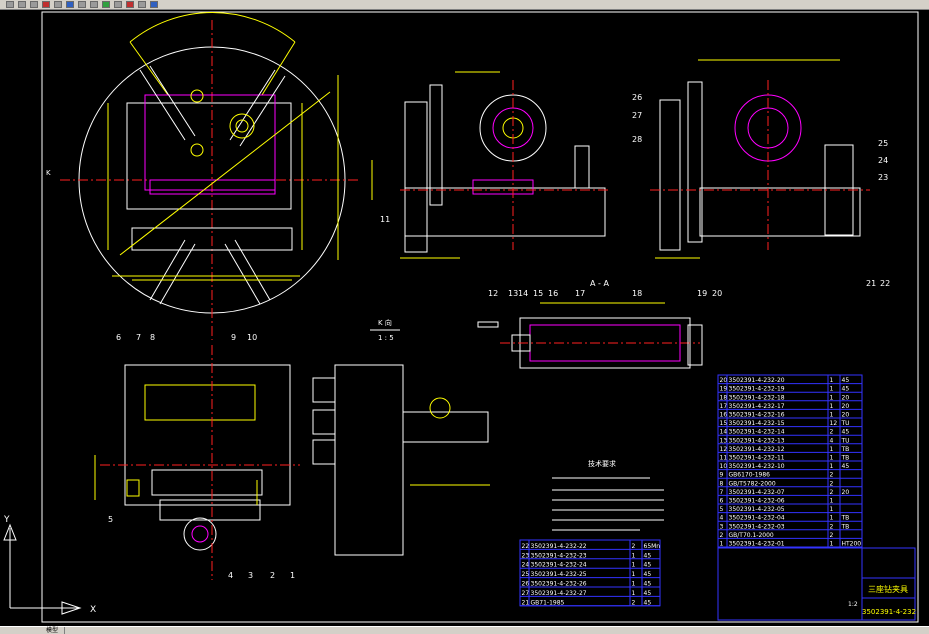  What do you see at coordinates (22, 4) in the screenshot?
I see `open-file-icon` at bounding box center [22, 4].